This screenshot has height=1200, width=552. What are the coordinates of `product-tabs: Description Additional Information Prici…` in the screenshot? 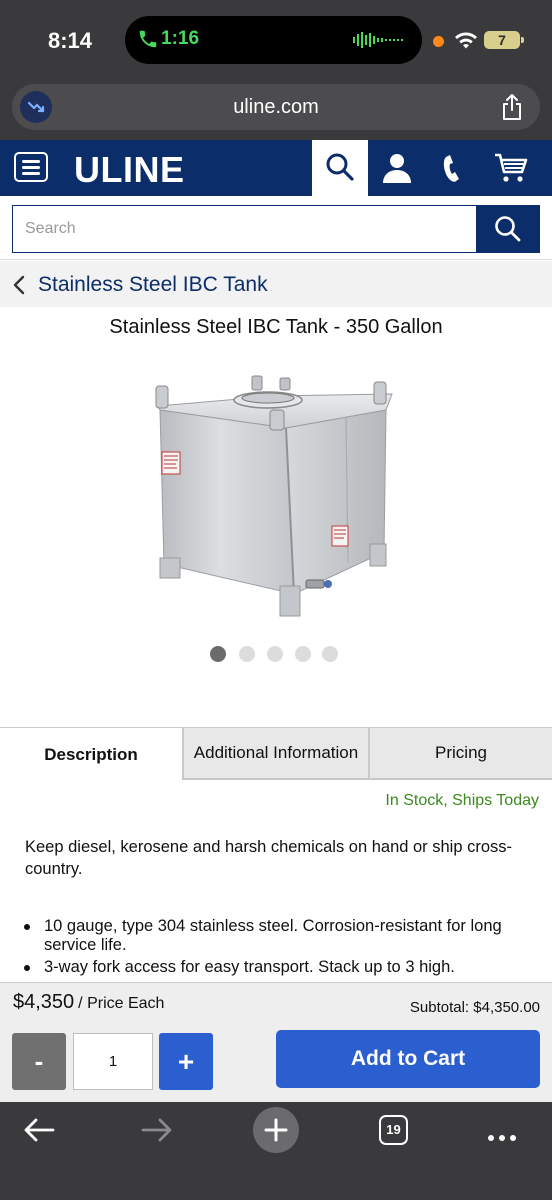 It's located at (276, 754).